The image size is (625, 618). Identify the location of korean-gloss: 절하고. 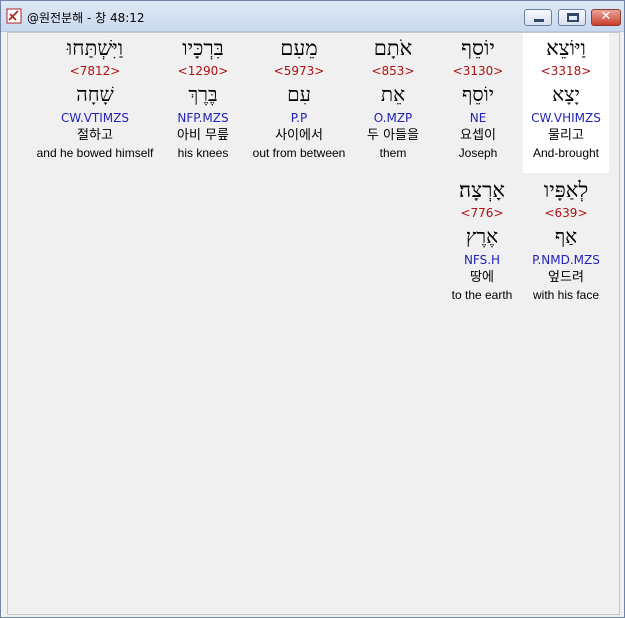
(95, 135).